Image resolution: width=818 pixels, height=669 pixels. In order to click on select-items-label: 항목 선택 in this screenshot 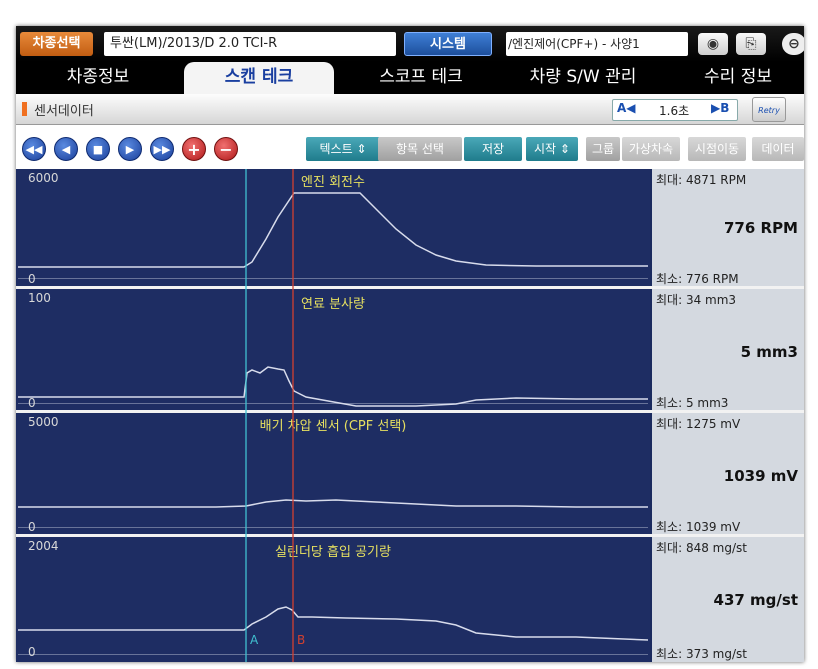, I will do `click(420, 149)`.